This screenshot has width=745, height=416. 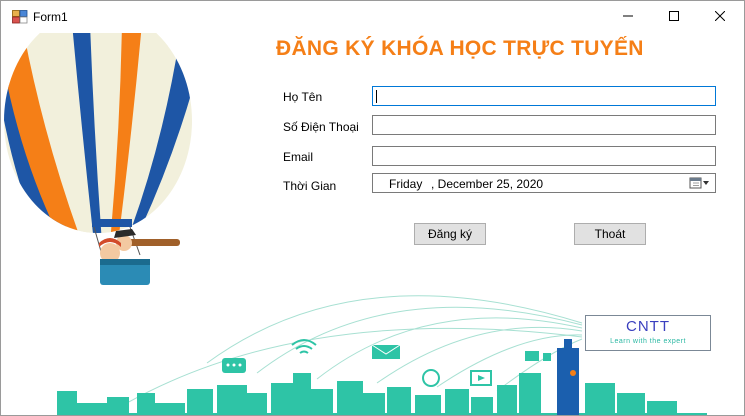 What do you see at coordinates (544, 183) in the screenshot?
I see `date-time-picker: Friday , December 25, 2020` at bounding box center [544, 183].